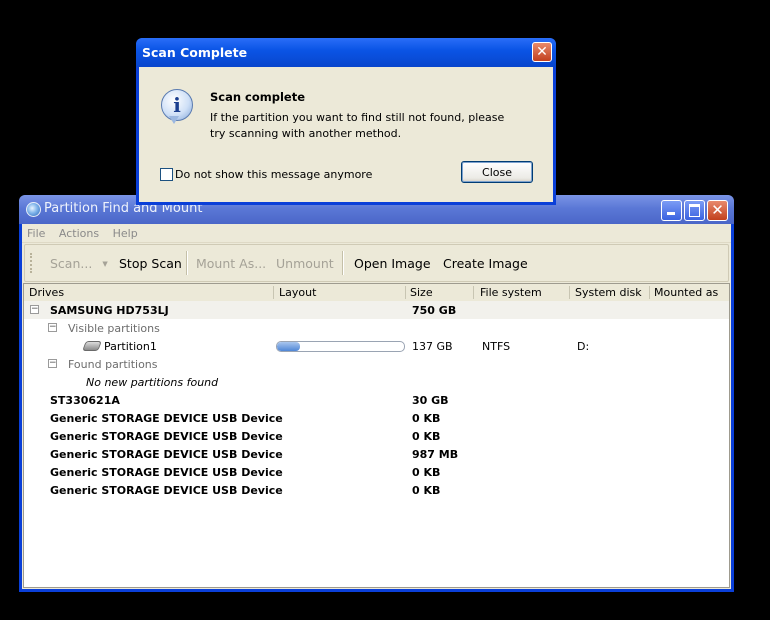 This screenshot has height=620, width=770. What do you see at coordinates (346, 52) in the screenshot?
I see `dialog-titlebar: Scan Complete ✕` at bounding box center [346, 52].